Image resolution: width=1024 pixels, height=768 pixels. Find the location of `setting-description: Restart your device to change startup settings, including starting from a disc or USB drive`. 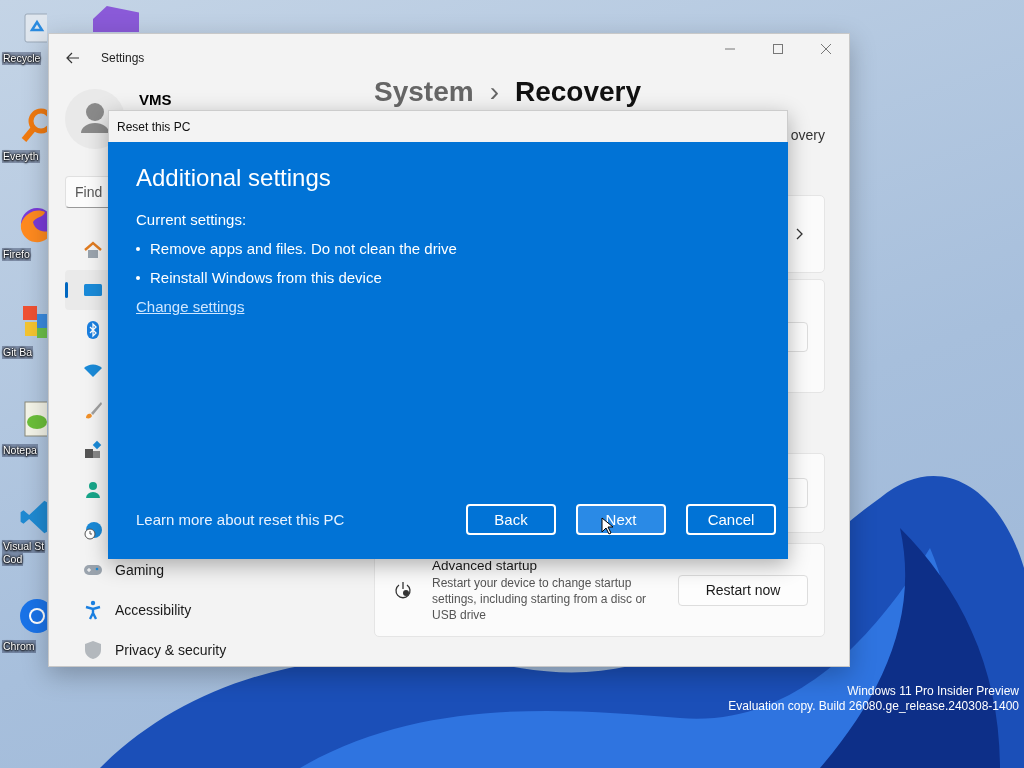

setting-description: Restart your device to change startup settings, including starting from a disc or USB drive is located at coordinates (540, 598).